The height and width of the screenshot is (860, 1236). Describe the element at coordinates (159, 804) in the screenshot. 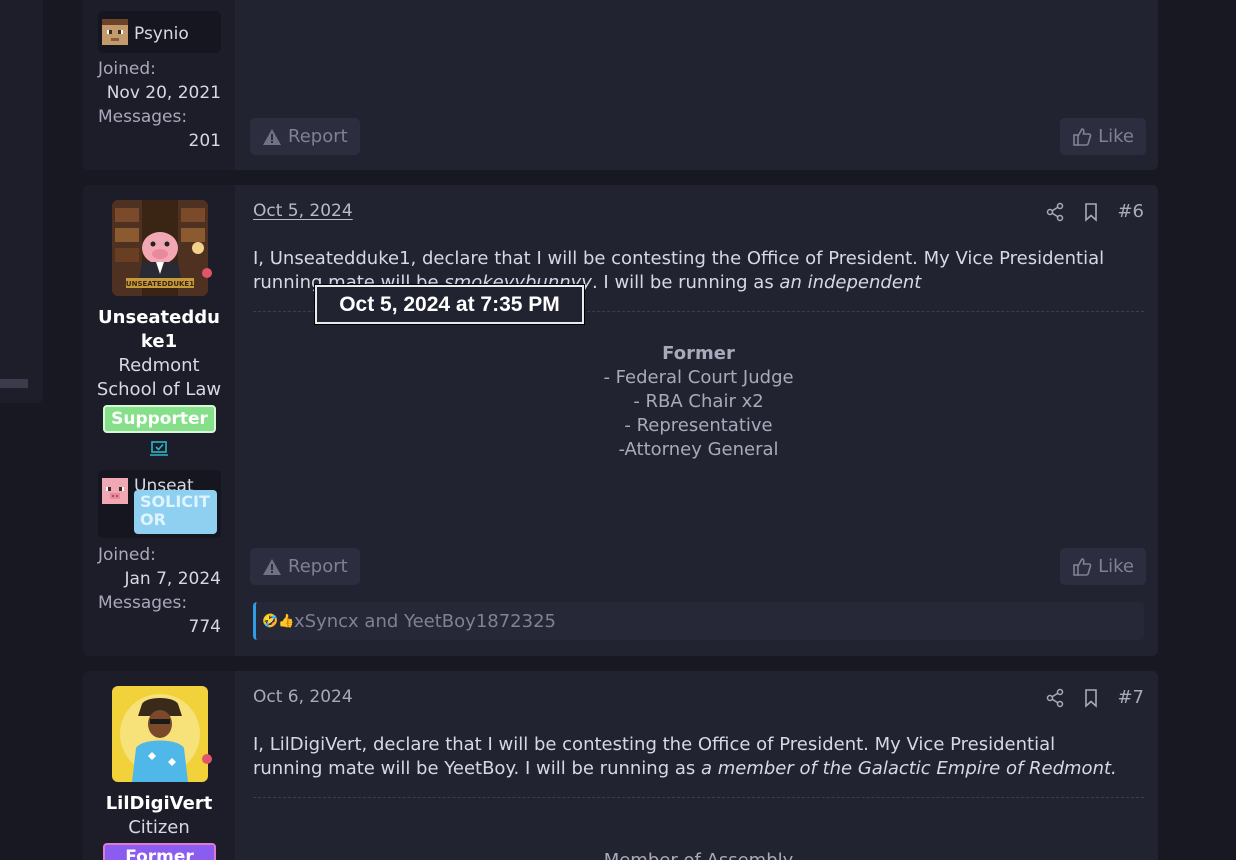

I see `username: LilDigiVert` at that location.